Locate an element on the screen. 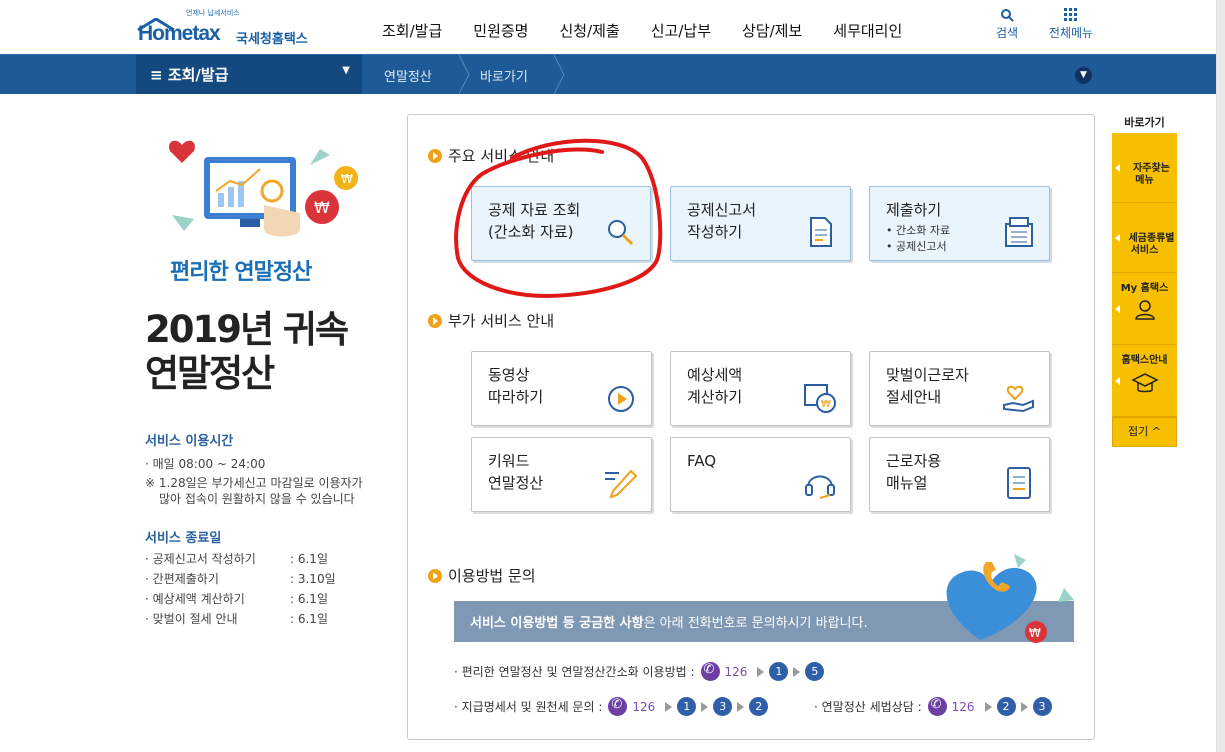 The height and width of the screenshot is (752, 1225). service-end-label: · 공제신고서 작성하기 is located at coordinates (200, 559).